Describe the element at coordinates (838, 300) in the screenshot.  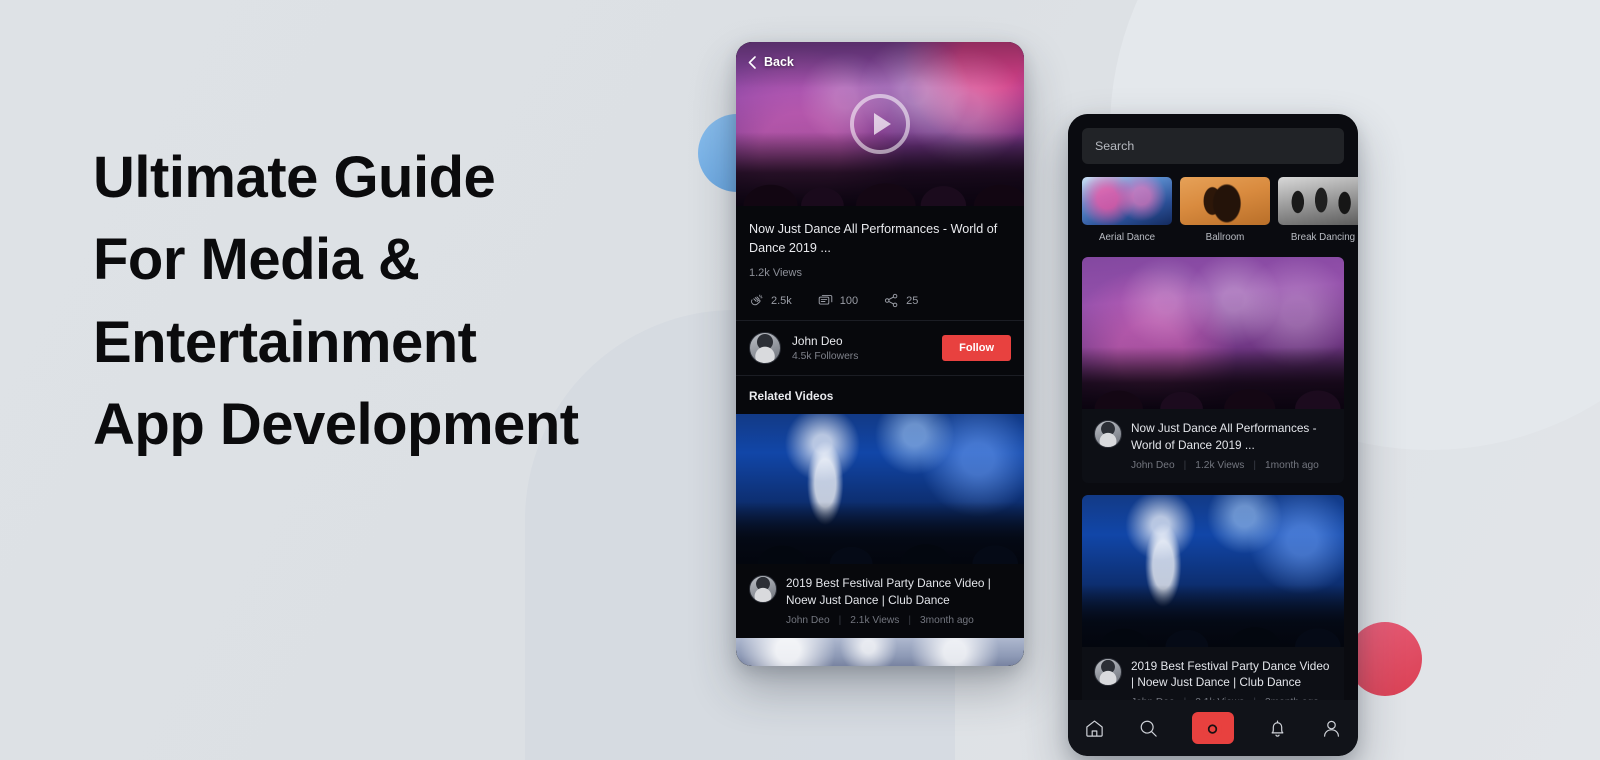
I see `stat-comments: 100` at that location.